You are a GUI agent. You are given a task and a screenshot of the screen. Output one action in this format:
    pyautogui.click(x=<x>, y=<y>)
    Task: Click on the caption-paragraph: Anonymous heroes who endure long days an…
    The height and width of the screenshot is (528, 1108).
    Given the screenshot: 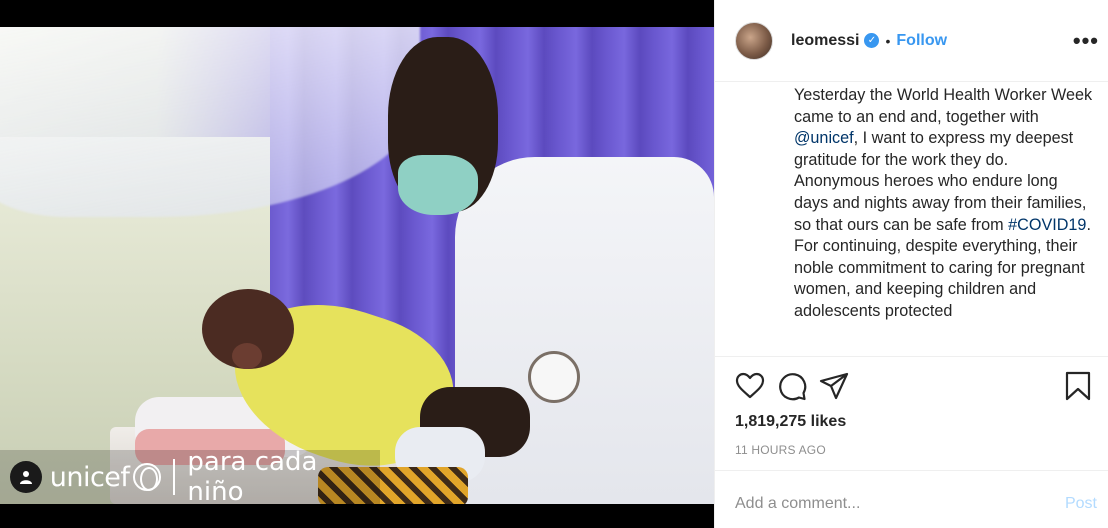 What is the action you would take?
    pyautogui.click(x=942, y=203)
    